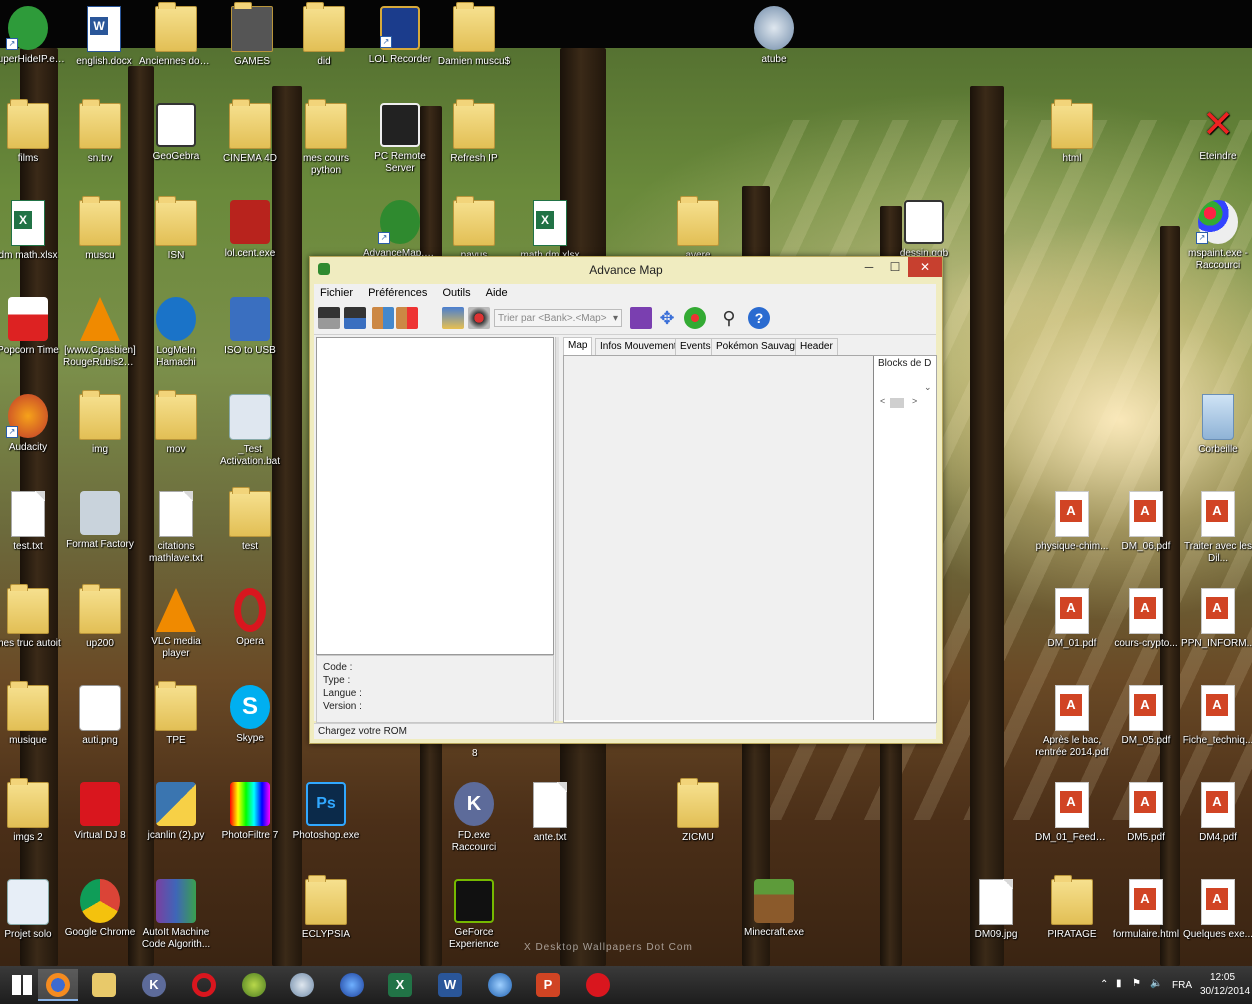 This screenshot has width=1252, height=1004. Describe the element at coordinates (176, 821) in the screenshot. I see `desktop-icon-jcanlin: jcanlin (2).py` at that location.